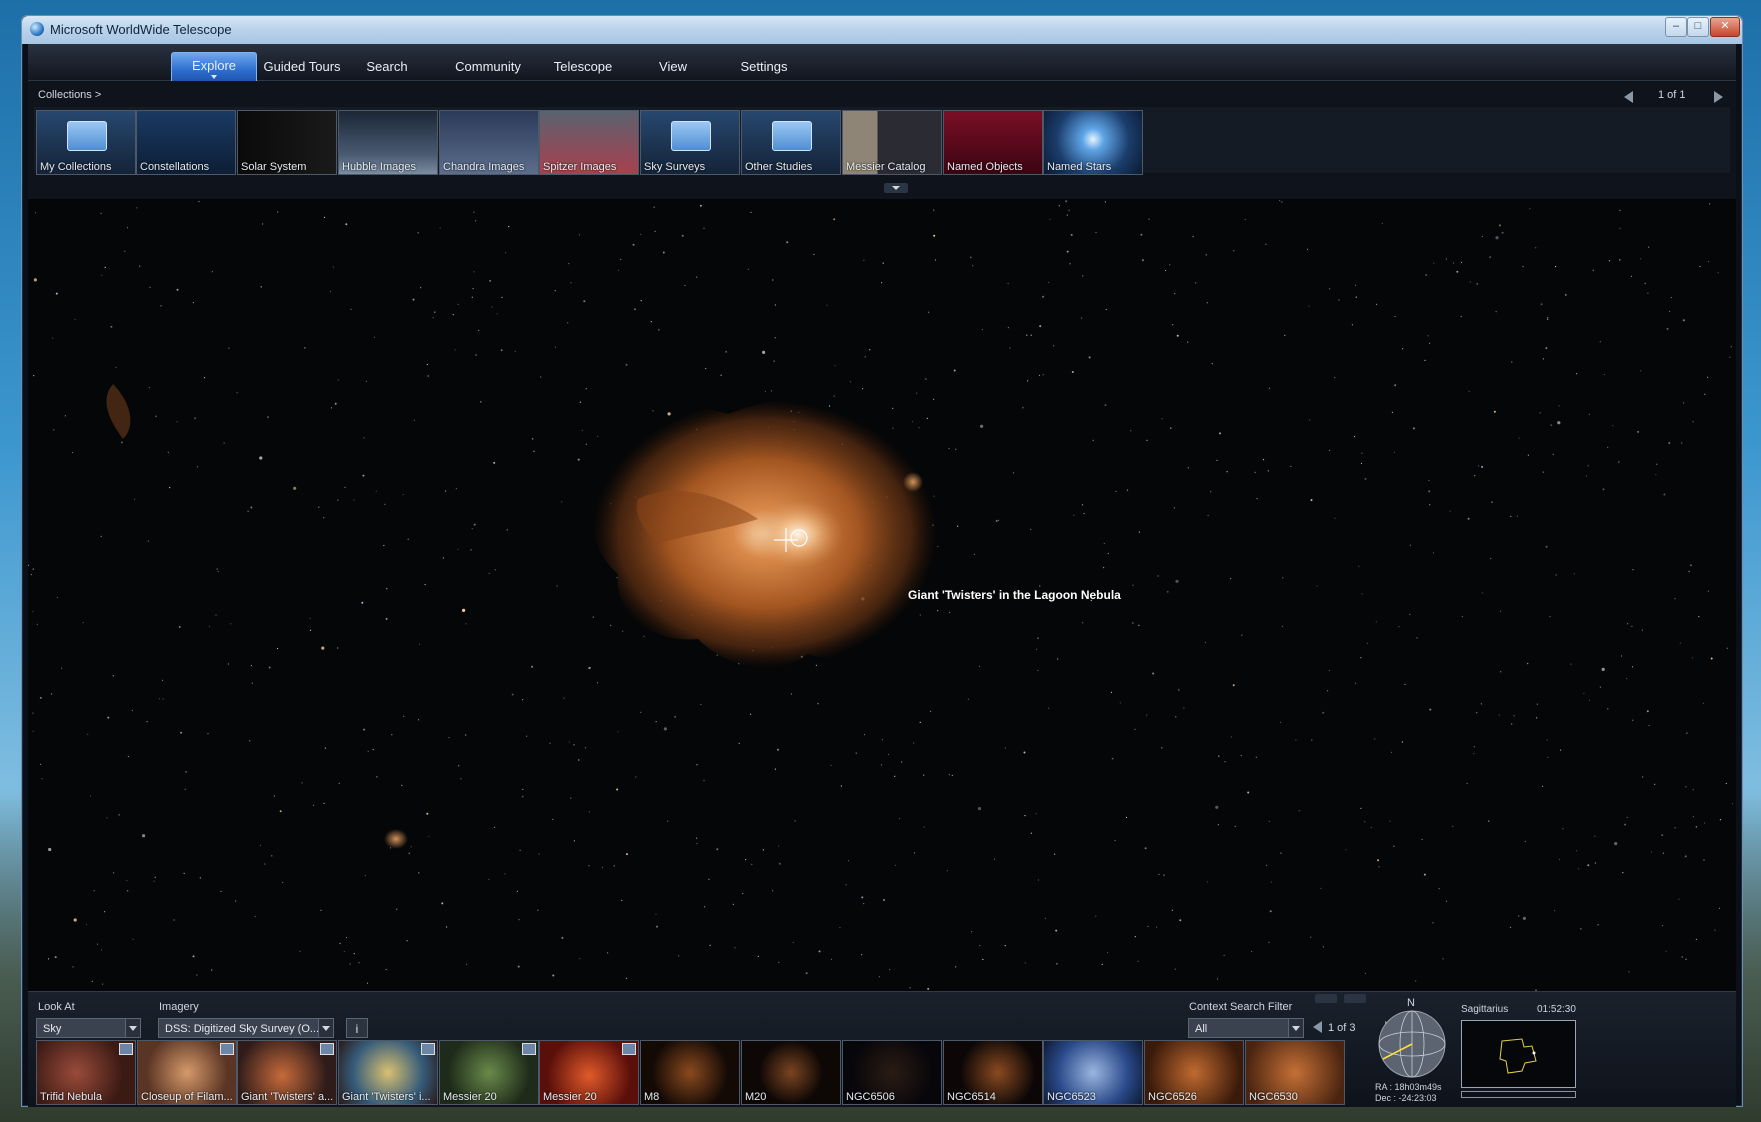 The width and height of the screenshot is (1761, 1122). Describe the element at coordinates (489, 142) in the screenshot. I see `collection-chandra-images: Chandra Images` at that location.